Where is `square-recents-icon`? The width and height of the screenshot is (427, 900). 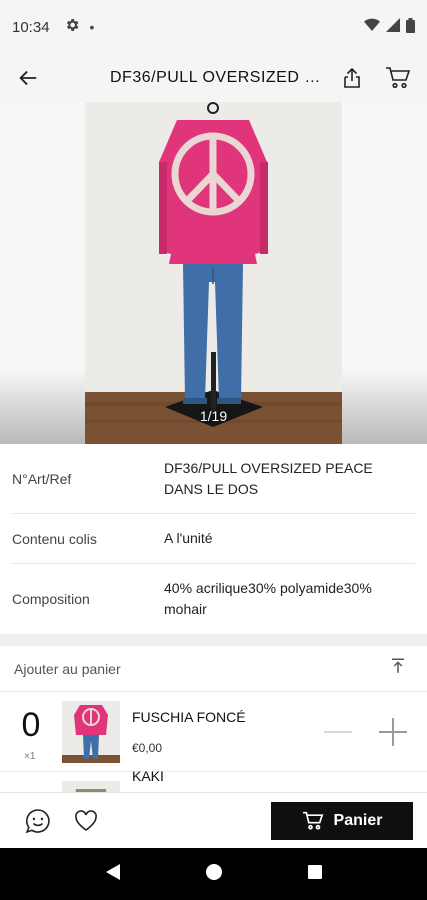 square-recents-icon is located at coordinates (315, 871).